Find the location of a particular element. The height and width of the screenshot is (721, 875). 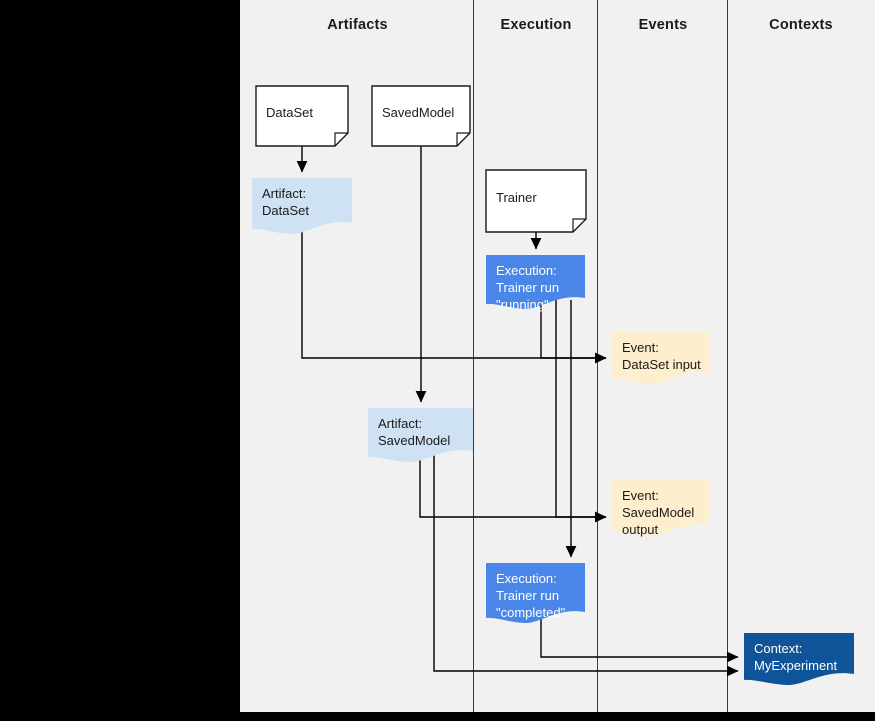

node-label-event-dataset-input: Event: DataSet input is located at coordinates (661, 356).